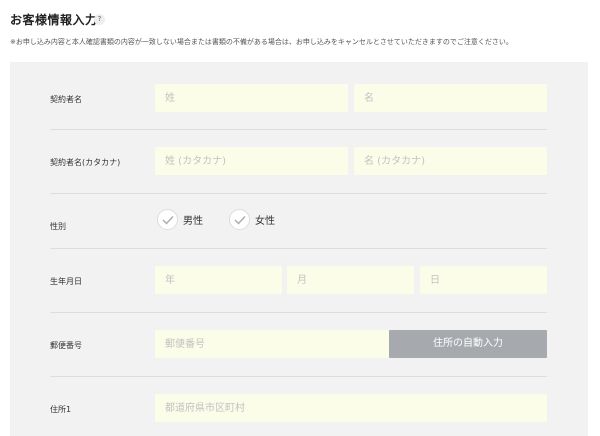 The height and width of the screenshot is (436, 600). Describe the element at coordinates (61, 409) in the screenshot. I see `address1-label: 住所1` at that location.